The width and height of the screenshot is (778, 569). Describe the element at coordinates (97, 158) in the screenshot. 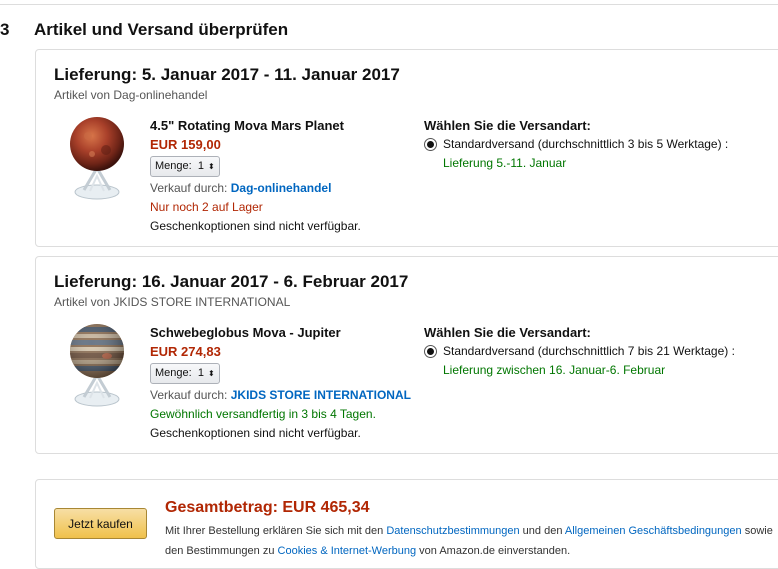

I see `product-image-mars` at that location.